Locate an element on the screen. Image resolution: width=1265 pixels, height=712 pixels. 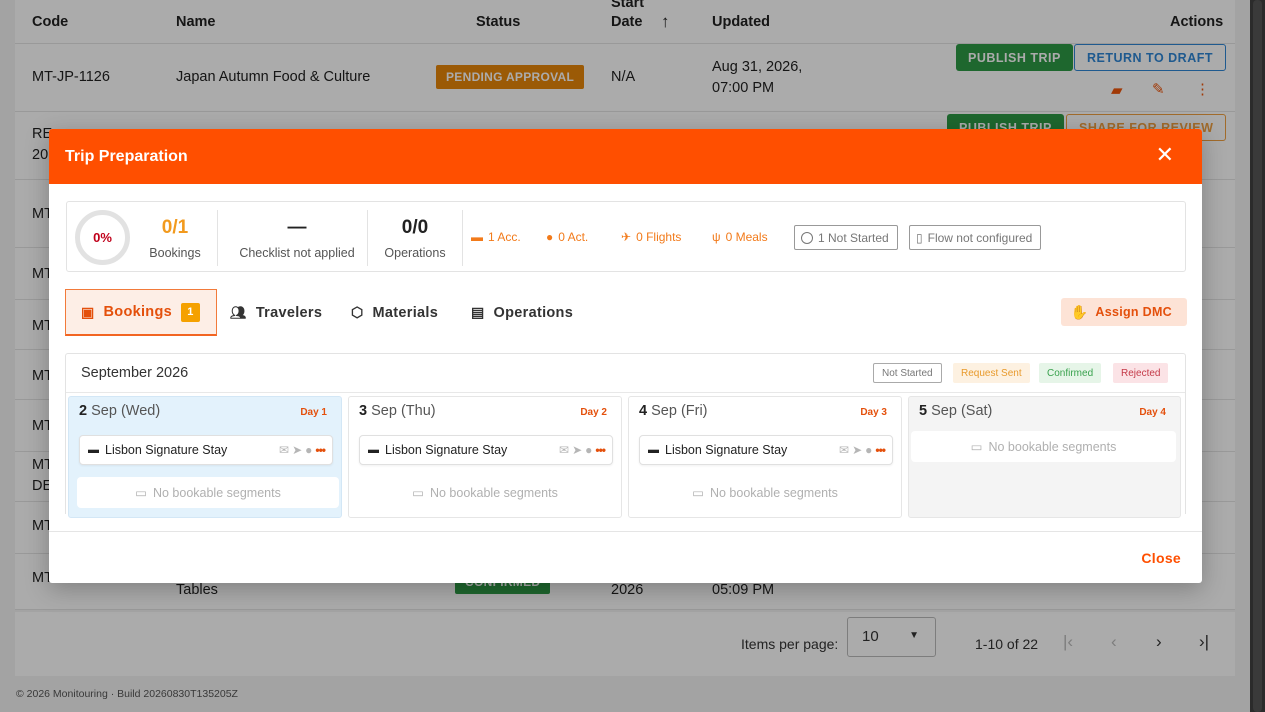
legend-rejected: Rejected is located at coordinates (1141, 373).